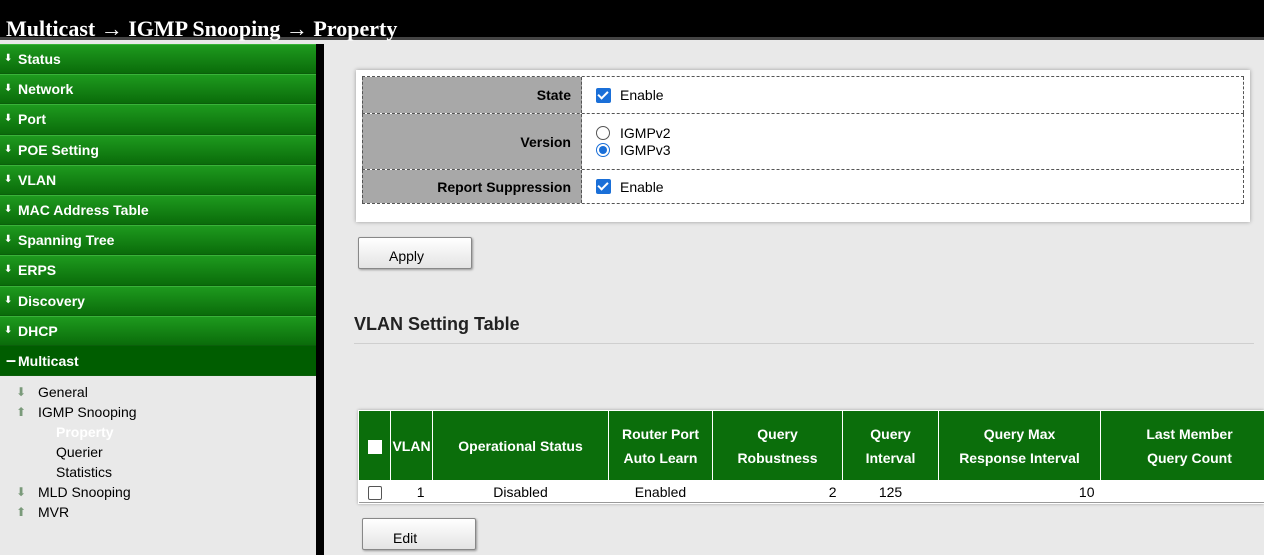 This screenshot has width=1264, height=555. Describe the element at coordinates (39, 59) in the screenshot. I see `sidebar-item-label: Status` at that location.